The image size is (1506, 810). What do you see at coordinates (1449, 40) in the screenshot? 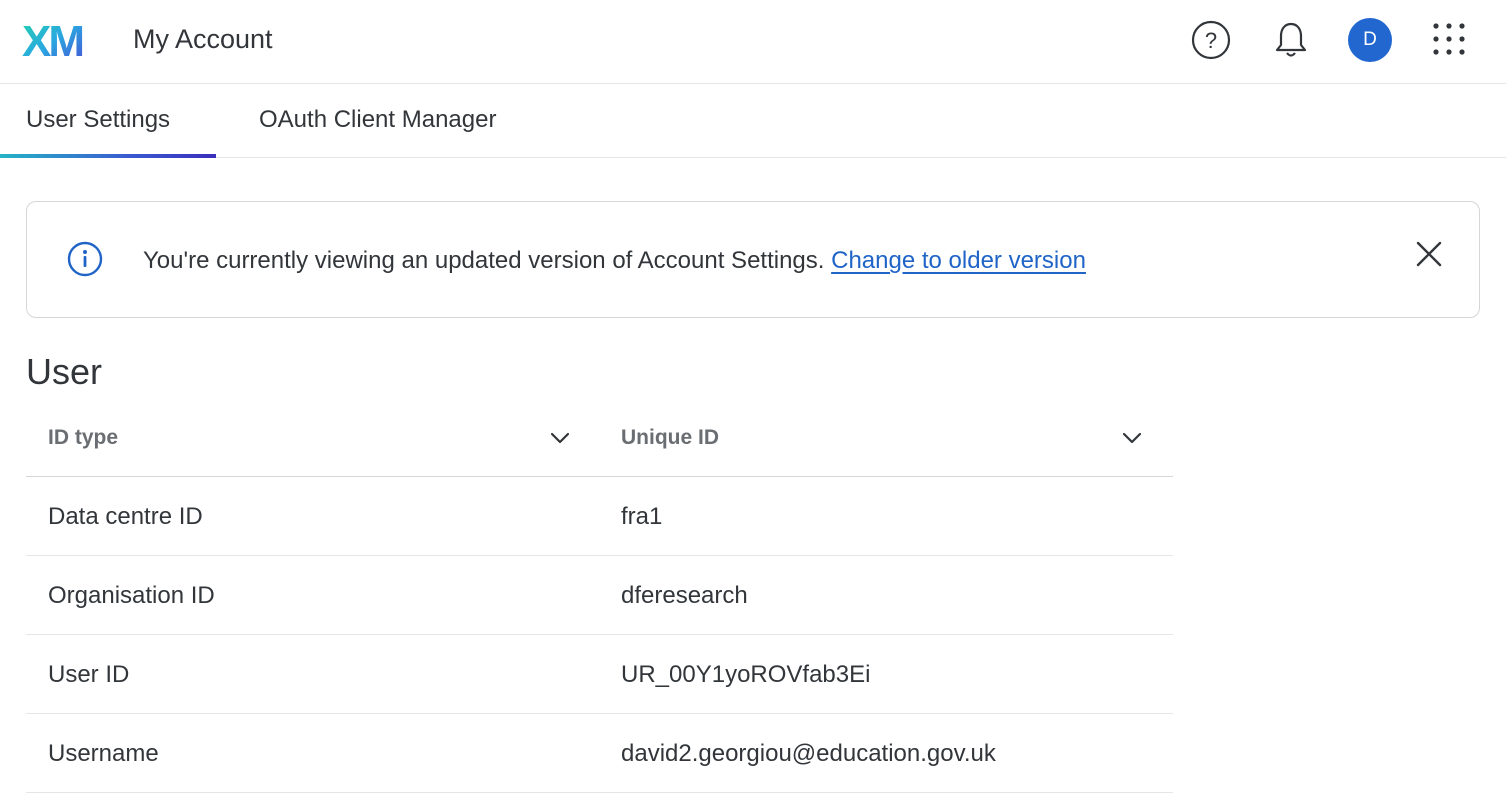
I see `apps-grid-icon` at bounding box center [1449, 40].